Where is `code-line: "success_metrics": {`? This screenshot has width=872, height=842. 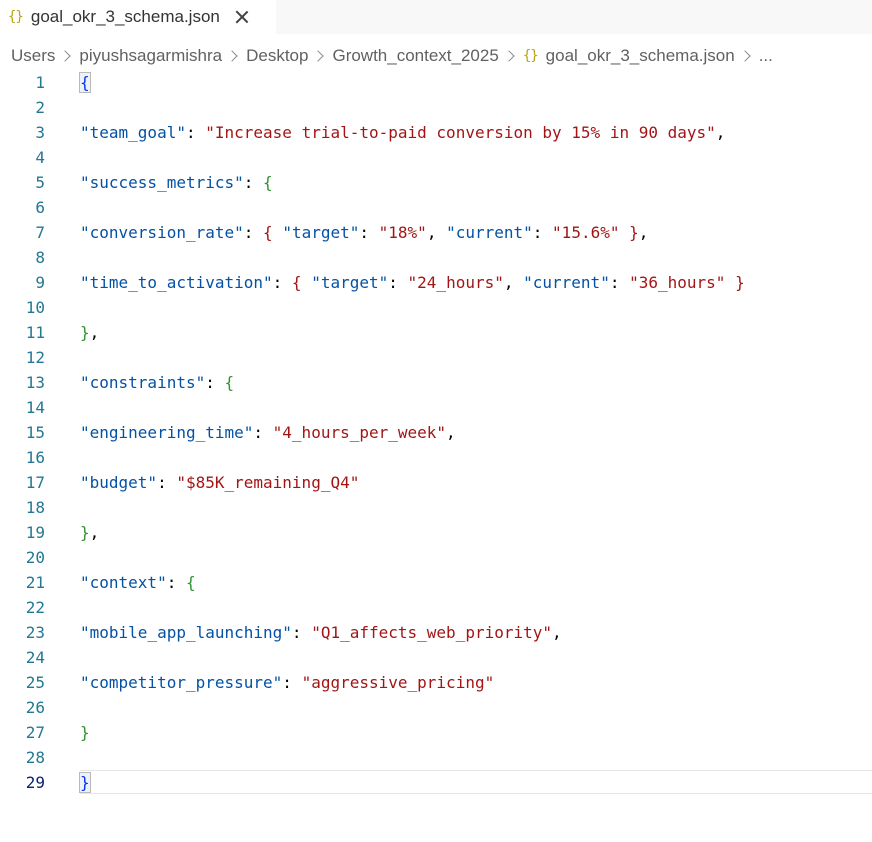 code-line: "success_metrics": { is located at coordinates (176, 182).